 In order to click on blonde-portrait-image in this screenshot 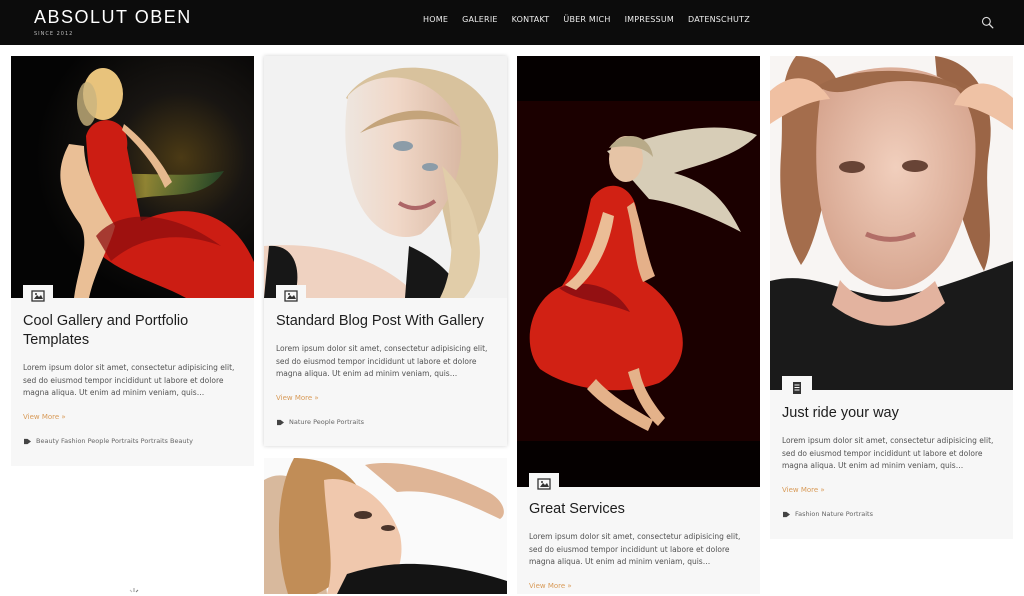, I will do `click(385, 177)`.